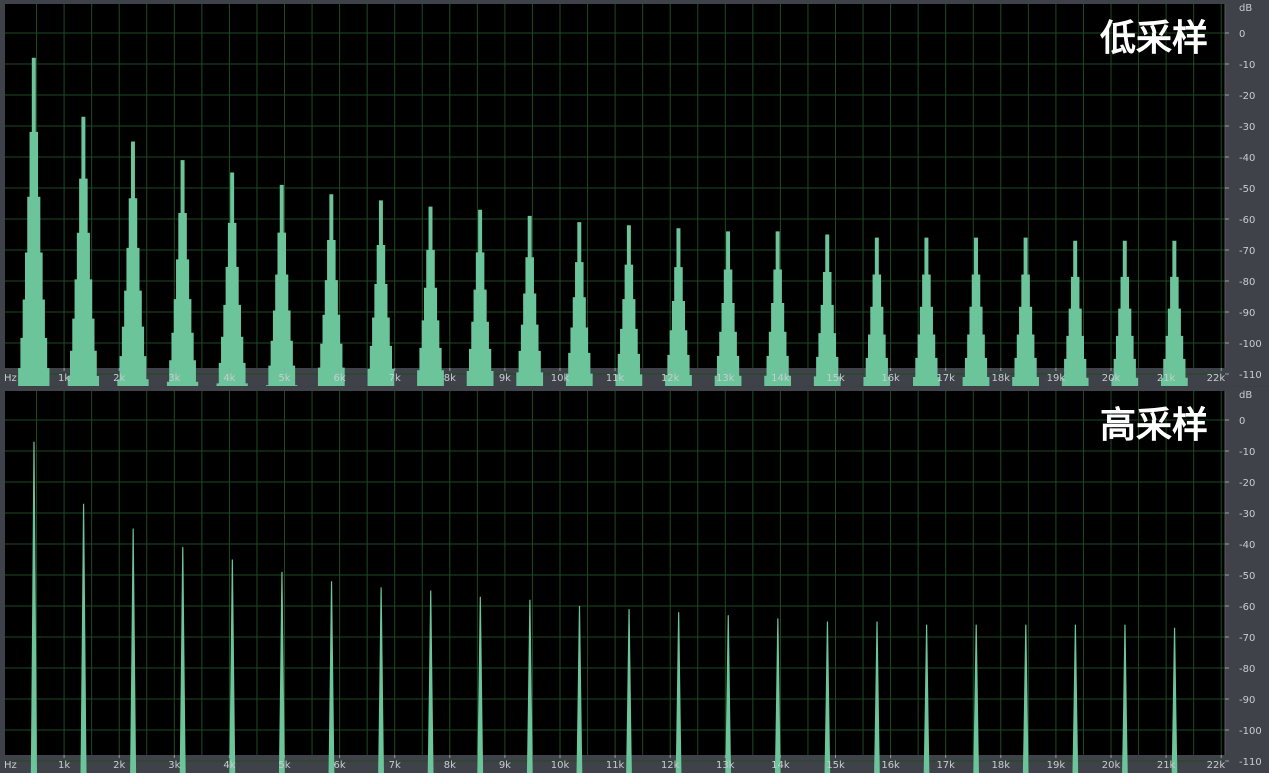  What do you see at coordinates (1154, 38) in the screenshot?
I see `chart-title: 低采样` at bounding box center [1154, 38].